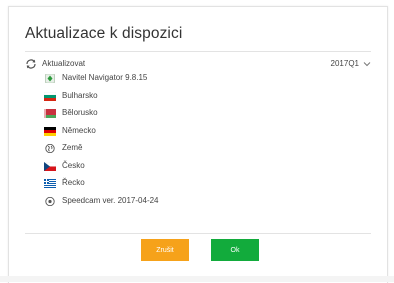  I want to click on background-strip, so click(197, 279).